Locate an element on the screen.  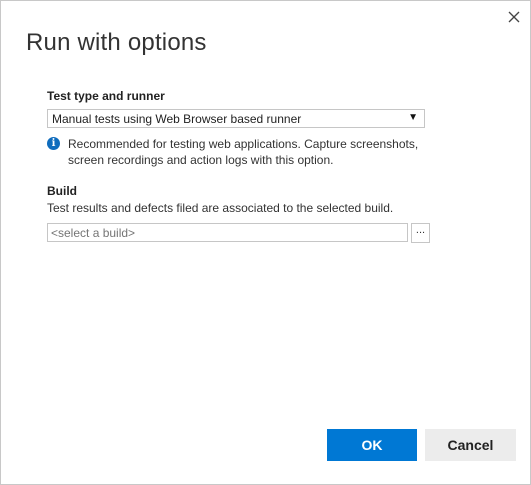
dropdown-caret-icon: ▼ is located at coordinates (413, 117).